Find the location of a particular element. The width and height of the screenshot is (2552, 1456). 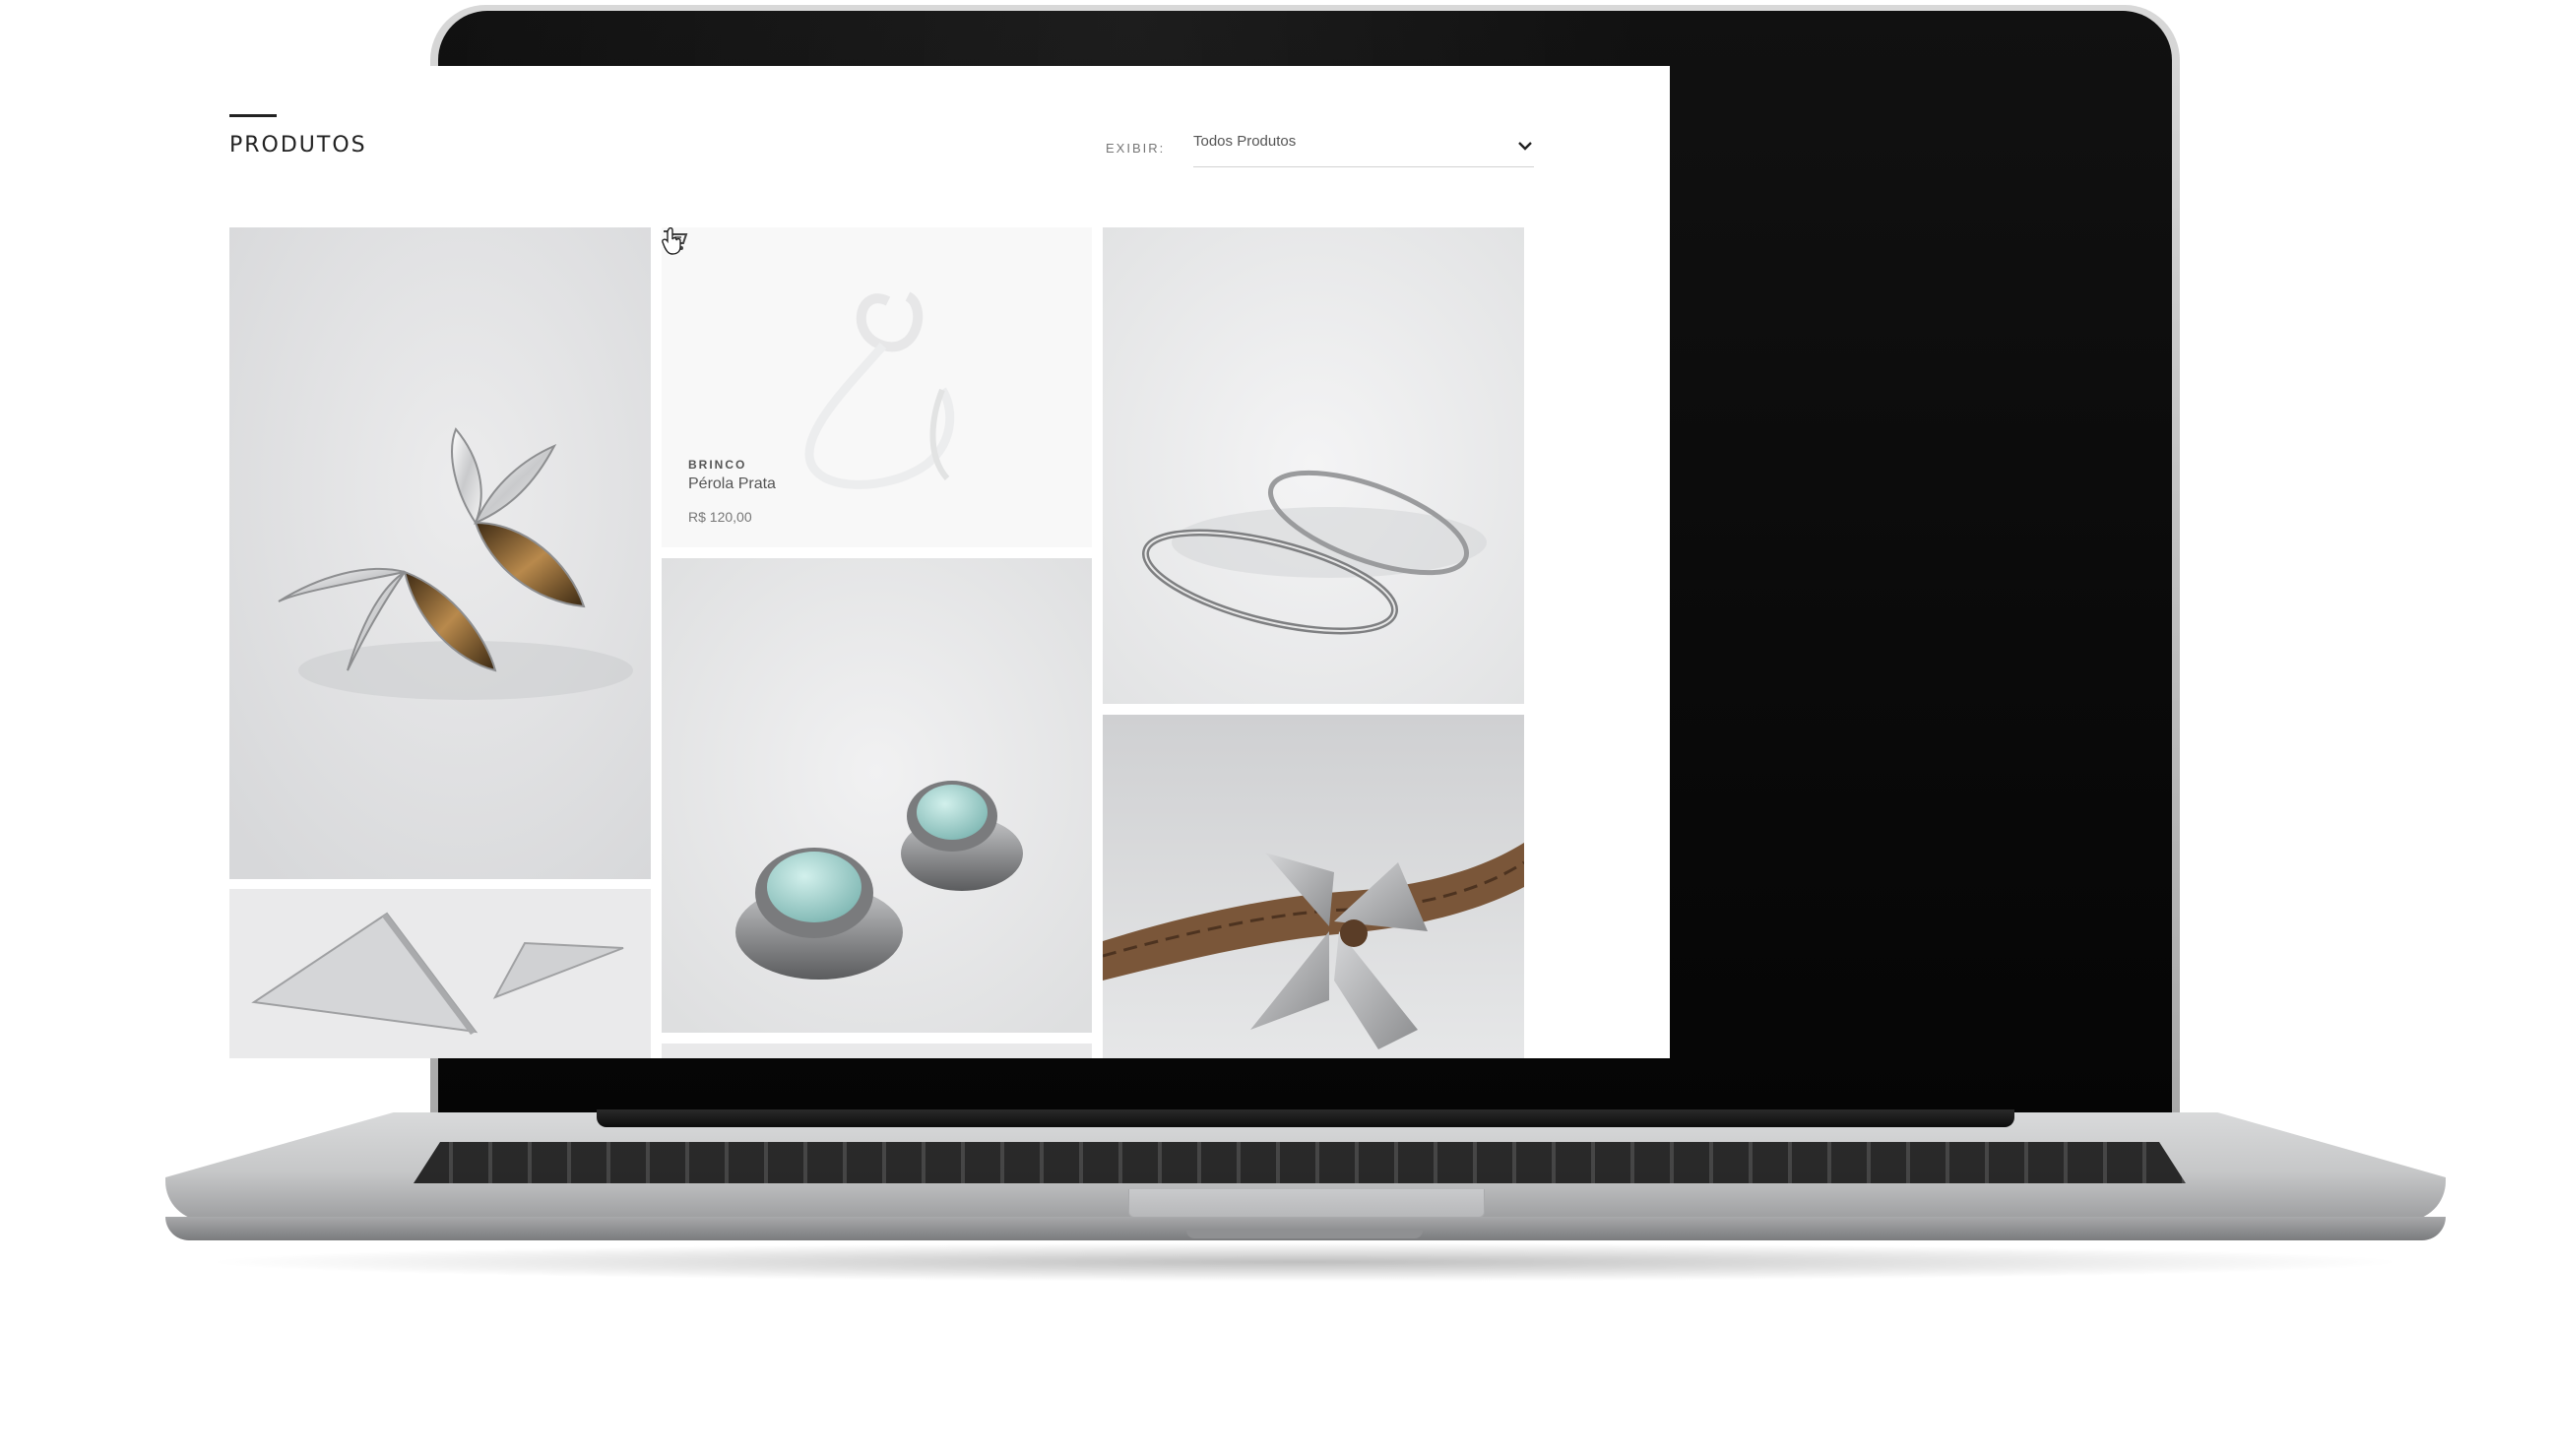

product-card-partial is located at coordinates (877, 1051).